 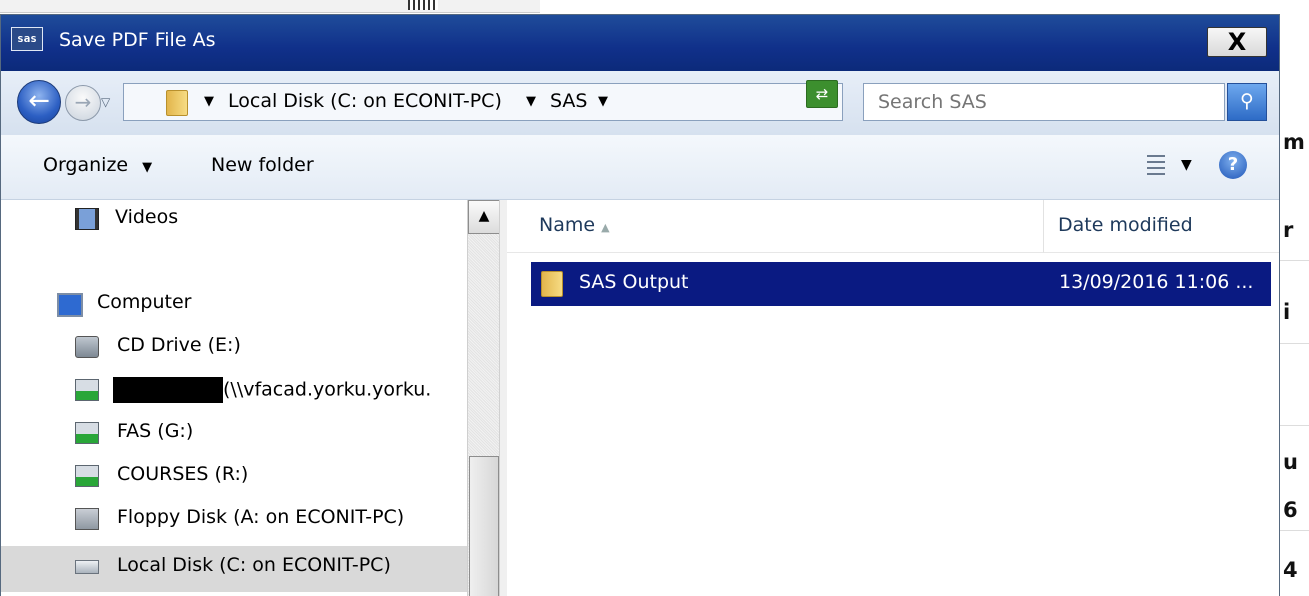 I want to click on sort-ascending-icon: ▲, so click(x=605, y=227).